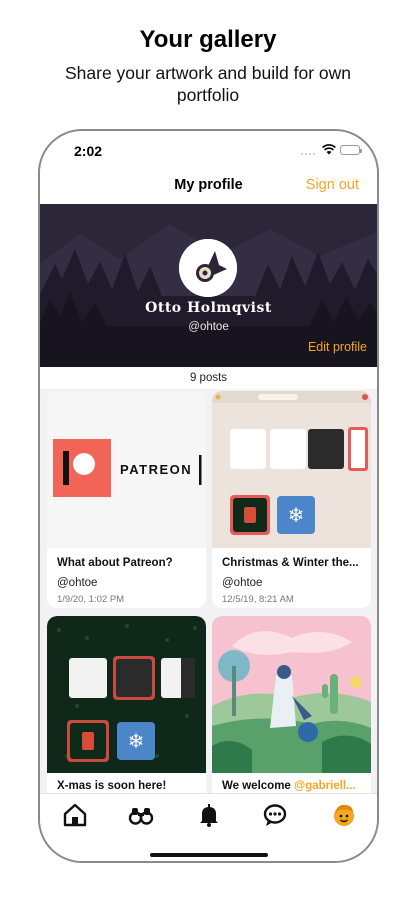 The image size is (416, 900). I want to click on promo-title: Your gallery, so click(208, 39).